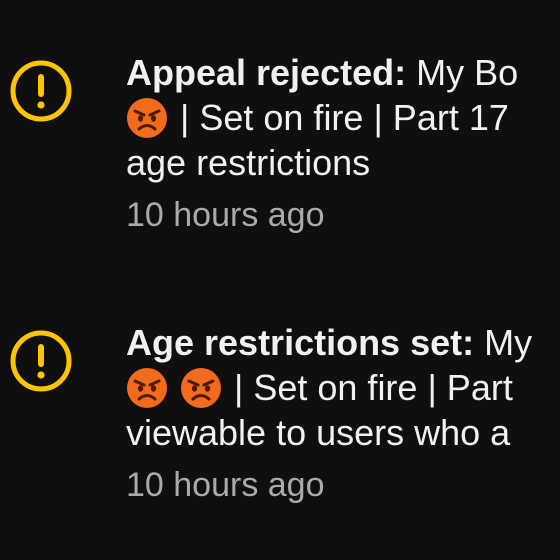 The width and height of the screenshot is (560, 560). I want to click on notification-line-3: viewable to users who a, so click(318, 432).